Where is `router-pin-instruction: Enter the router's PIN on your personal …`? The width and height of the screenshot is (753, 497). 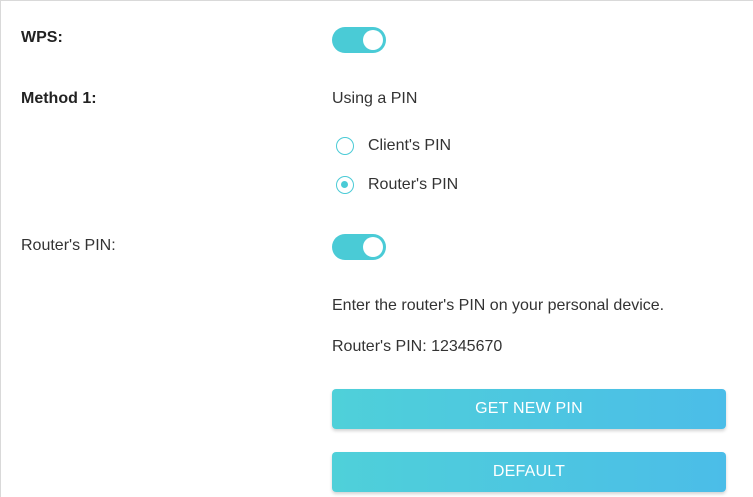 router-pin-instruction: Enter the router's PIN on your personal … is located at coordinates (498, 305).